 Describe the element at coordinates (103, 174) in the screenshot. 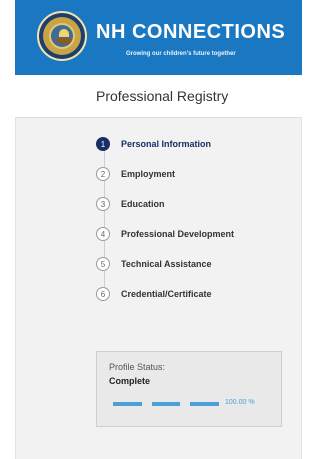

I see `step-number: 2` at that location.